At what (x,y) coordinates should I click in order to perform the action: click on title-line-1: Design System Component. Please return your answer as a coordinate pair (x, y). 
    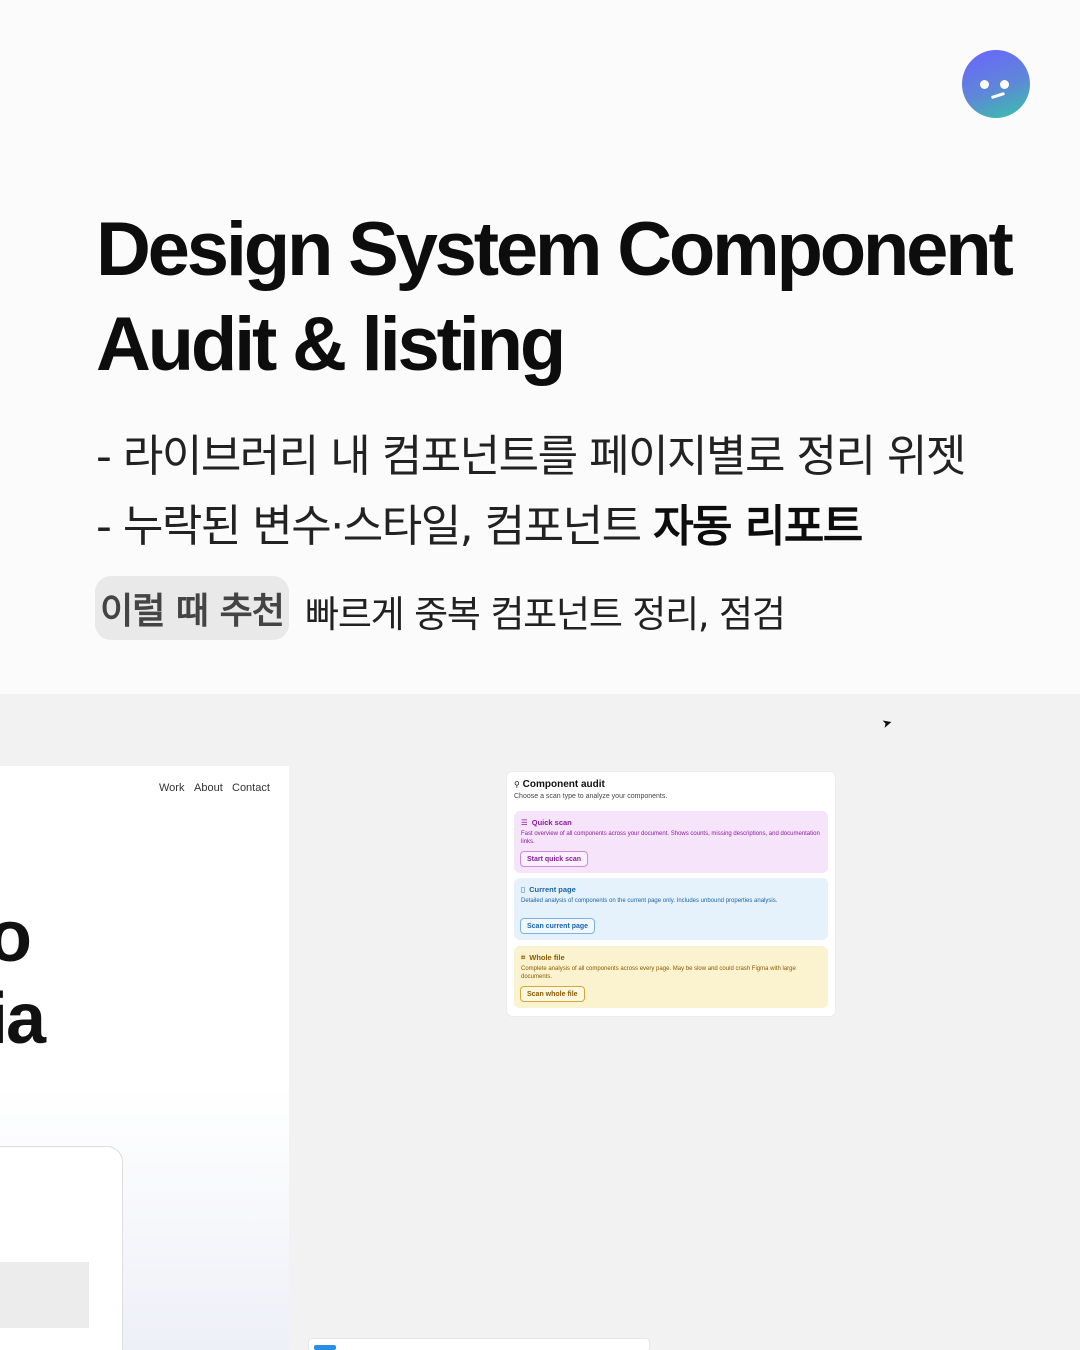
    Looking at the image, I should click on (555, 249).